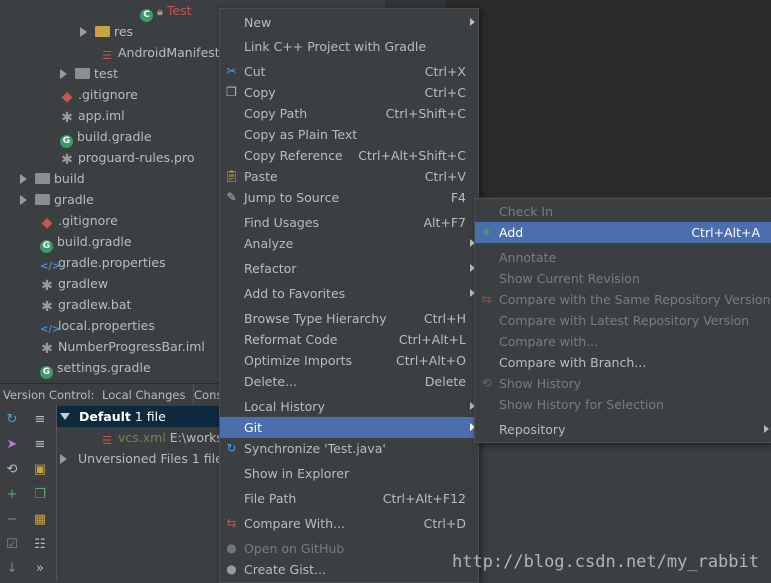 This screenshot has width=771, height=583. Describe the element at coordinates (57, 199) in the screenshot. I see `tree-item-gradle: gradle` at that location.